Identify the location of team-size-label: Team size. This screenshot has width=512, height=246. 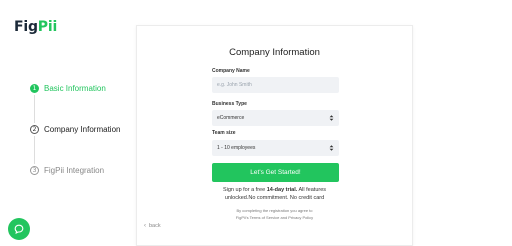
(224, 133).